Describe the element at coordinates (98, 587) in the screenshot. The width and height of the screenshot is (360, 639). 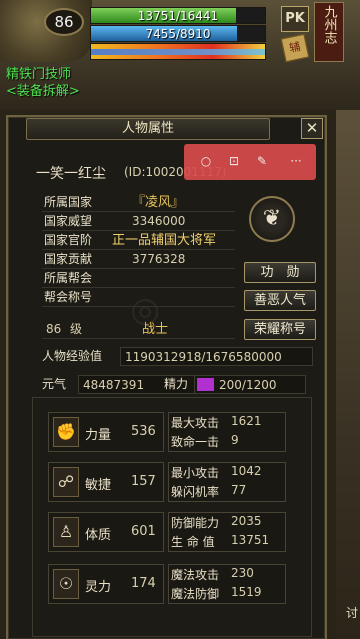
I see `stat-name: 灵力` at that location.